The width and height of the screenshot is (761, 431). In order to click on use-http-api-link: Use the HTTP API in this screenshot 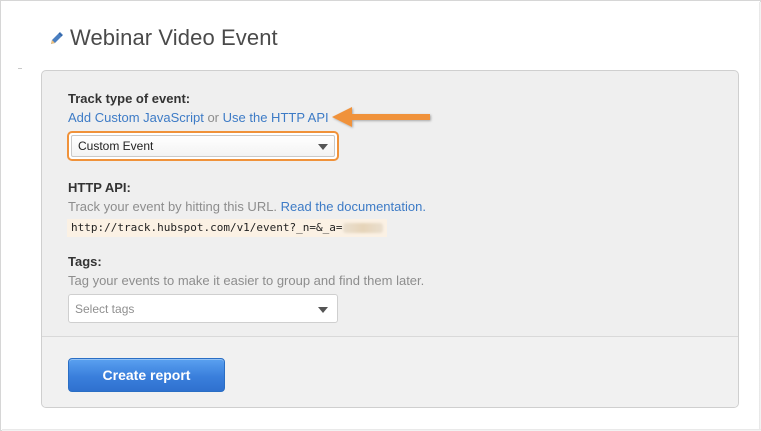, I will do `click(276, 117)`.